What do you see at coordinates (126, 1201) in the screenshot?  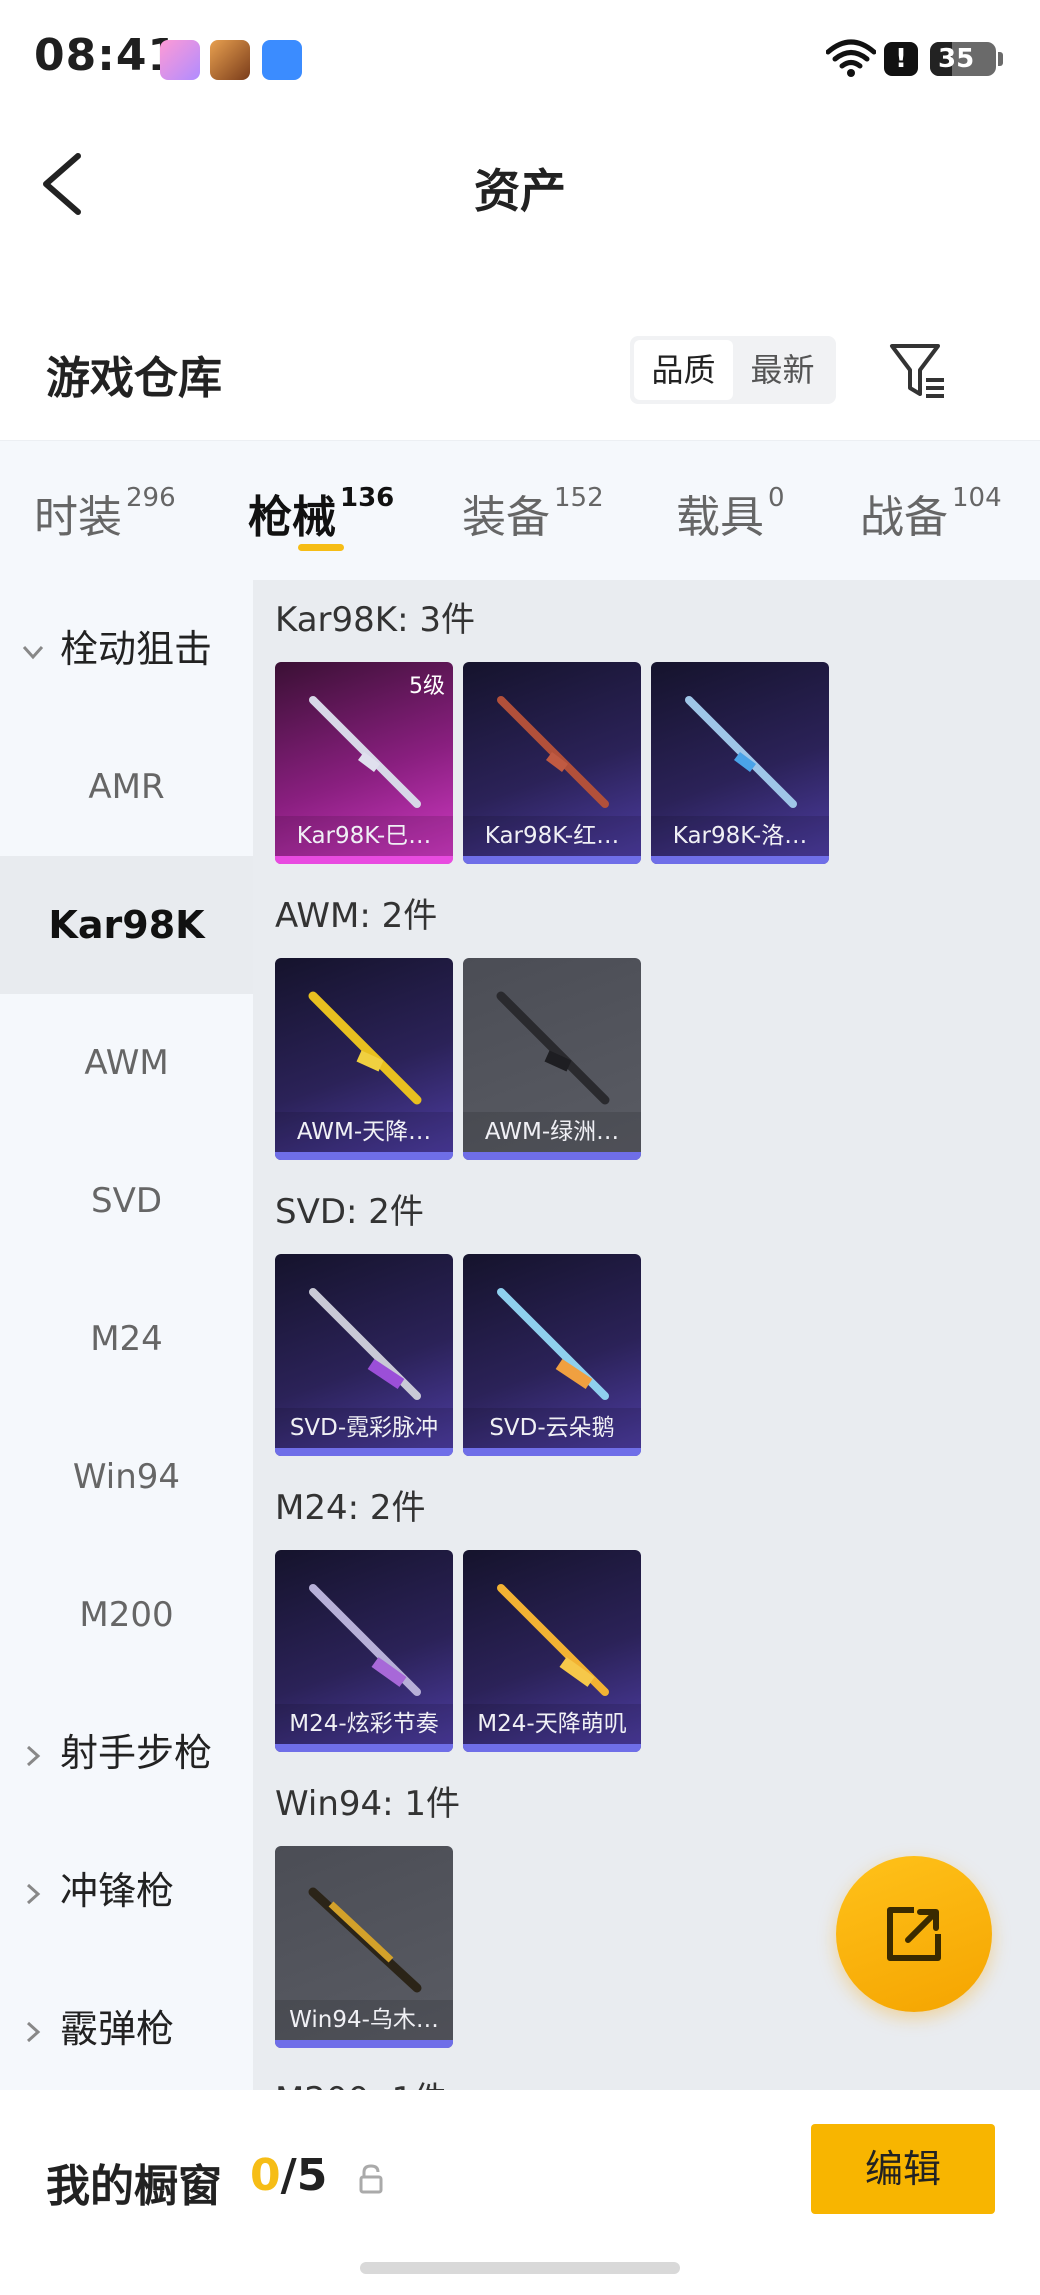 I see `sidebar-item-svd: SVD` at bounding box center [126, 1201].